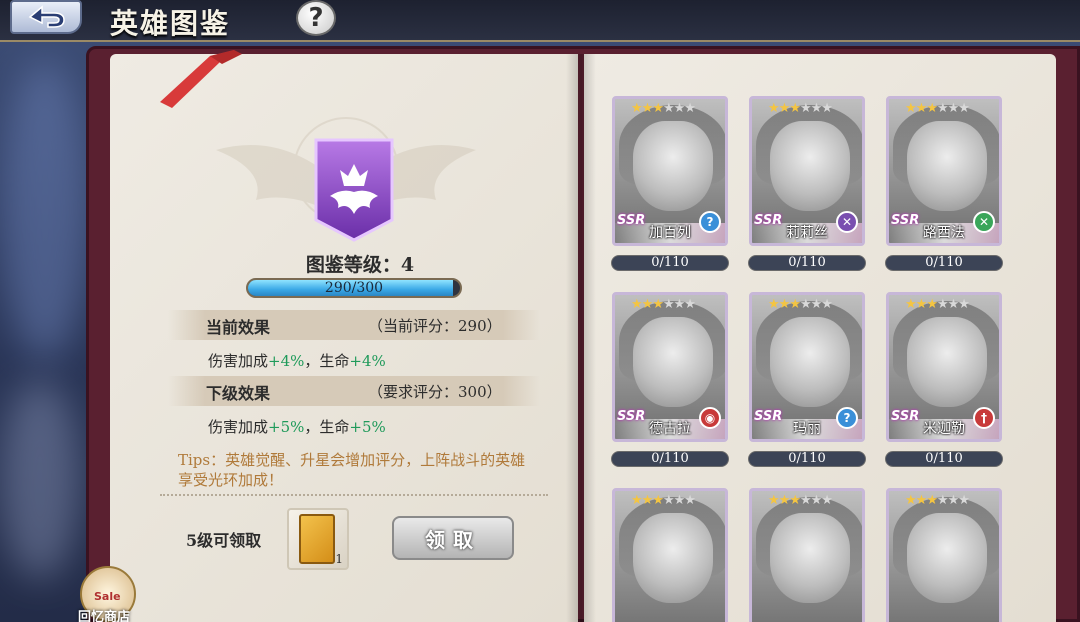 The width and height of the screenshot is (1080, 622). Describe the element at coordinates (339, 559) in the screenshot. I see `reward-count: 1` at that location.